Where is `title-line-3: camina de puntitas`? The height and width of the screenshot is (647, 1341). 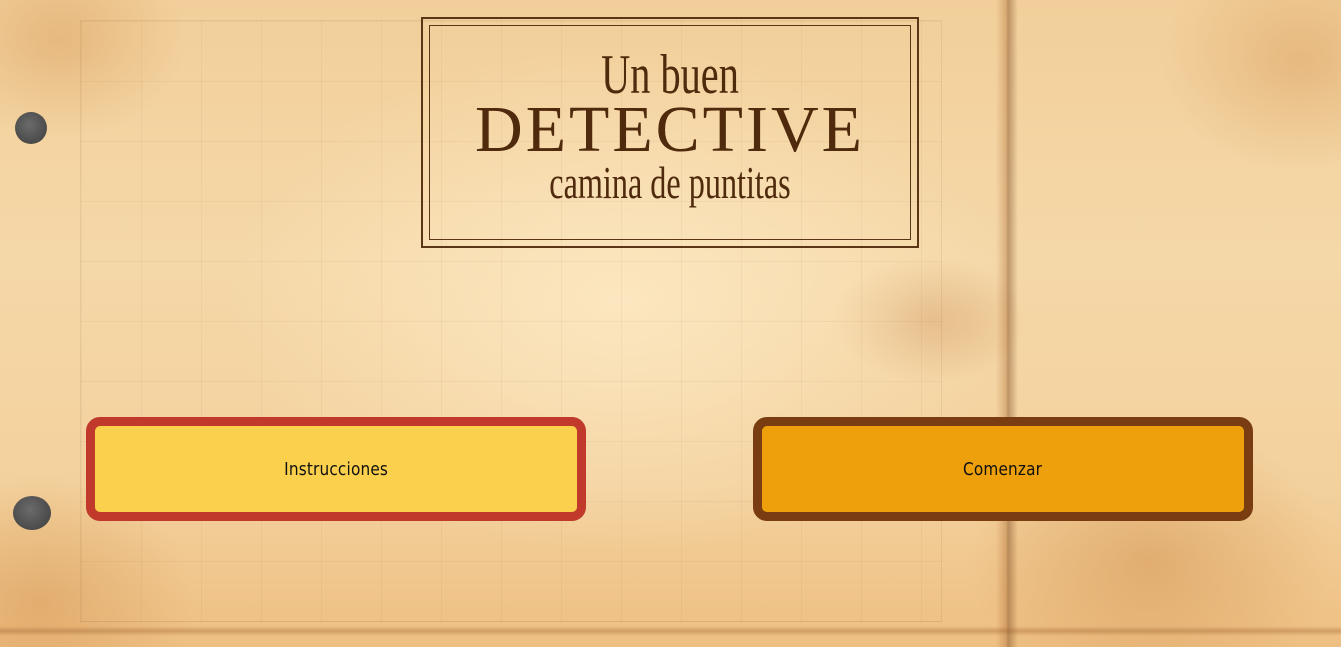
title-line-3: camina de puntitas is located at coordinates (670, 182).